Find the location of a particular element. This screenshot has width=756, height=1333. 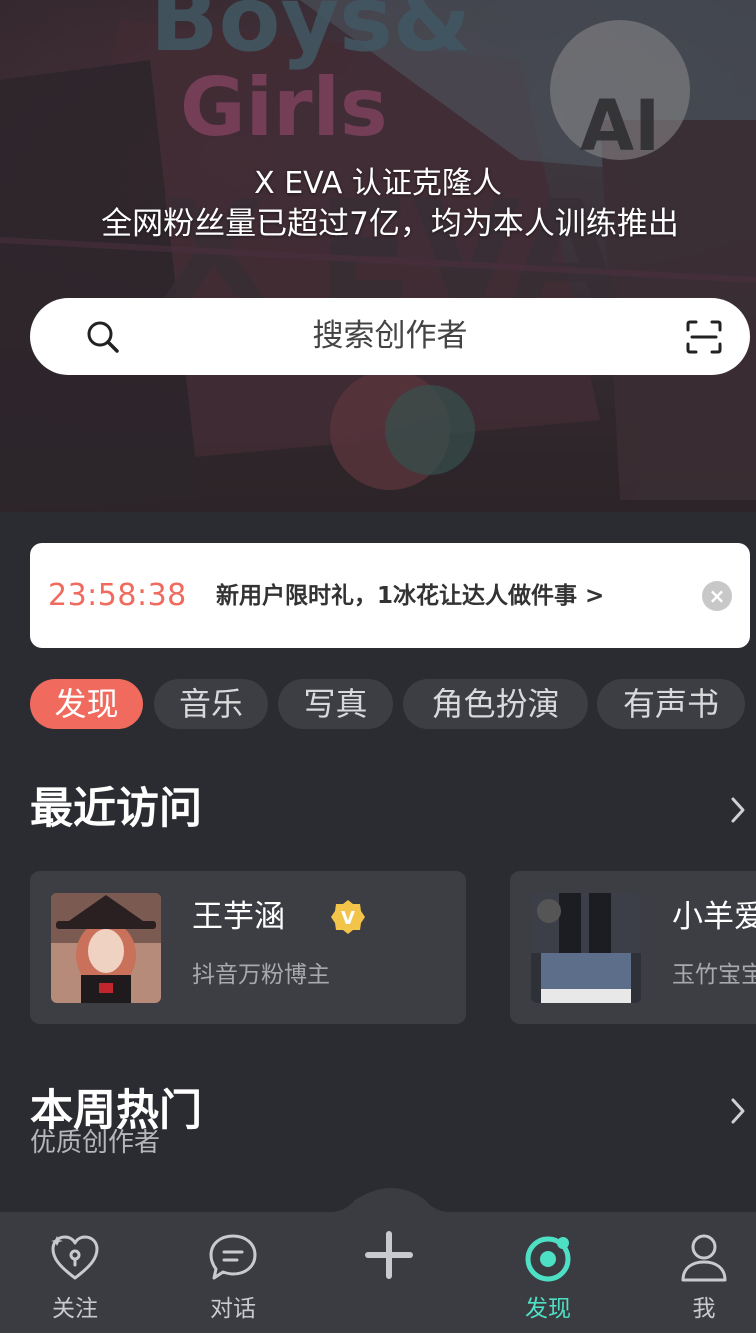

tab-audiobook: 有声书 is located at coordinates (671, 704).